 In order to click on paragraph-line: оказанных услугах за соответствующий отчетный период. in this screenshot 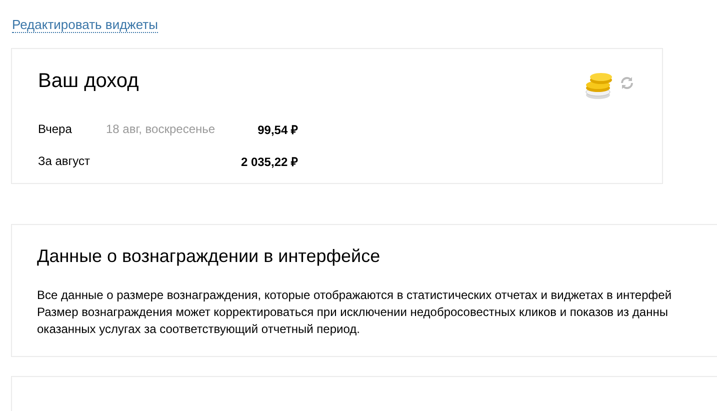, I will do `click(199, 329)`.